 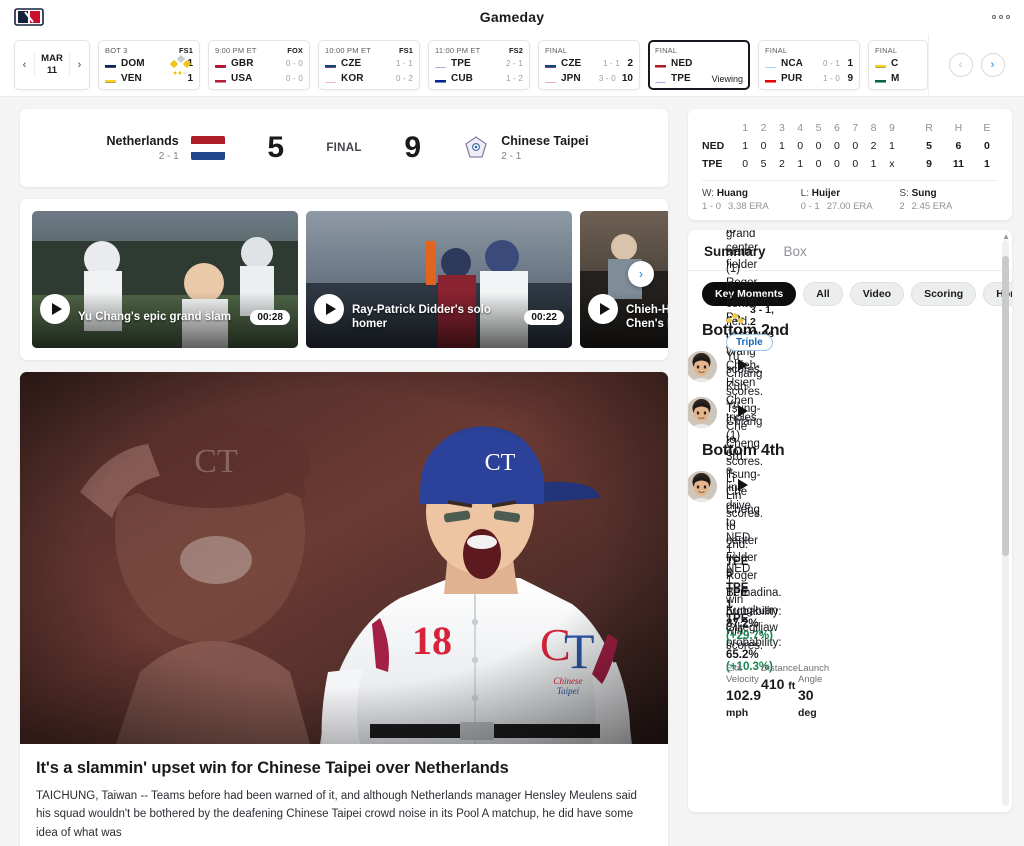 I want to click on video-duration: 00:22, so click(x=544, y=317).